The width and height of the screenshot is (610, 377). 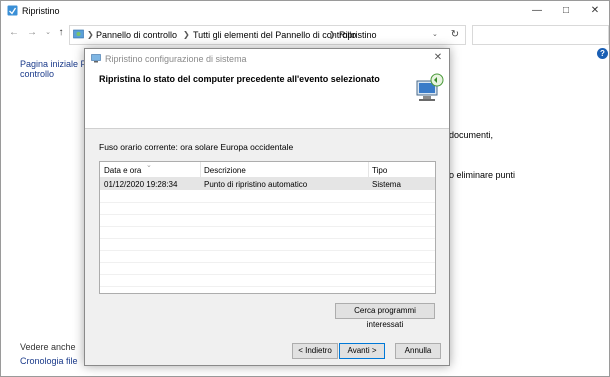 I want to click on forward-arrow-icon: →, so click(x=32, y=33).